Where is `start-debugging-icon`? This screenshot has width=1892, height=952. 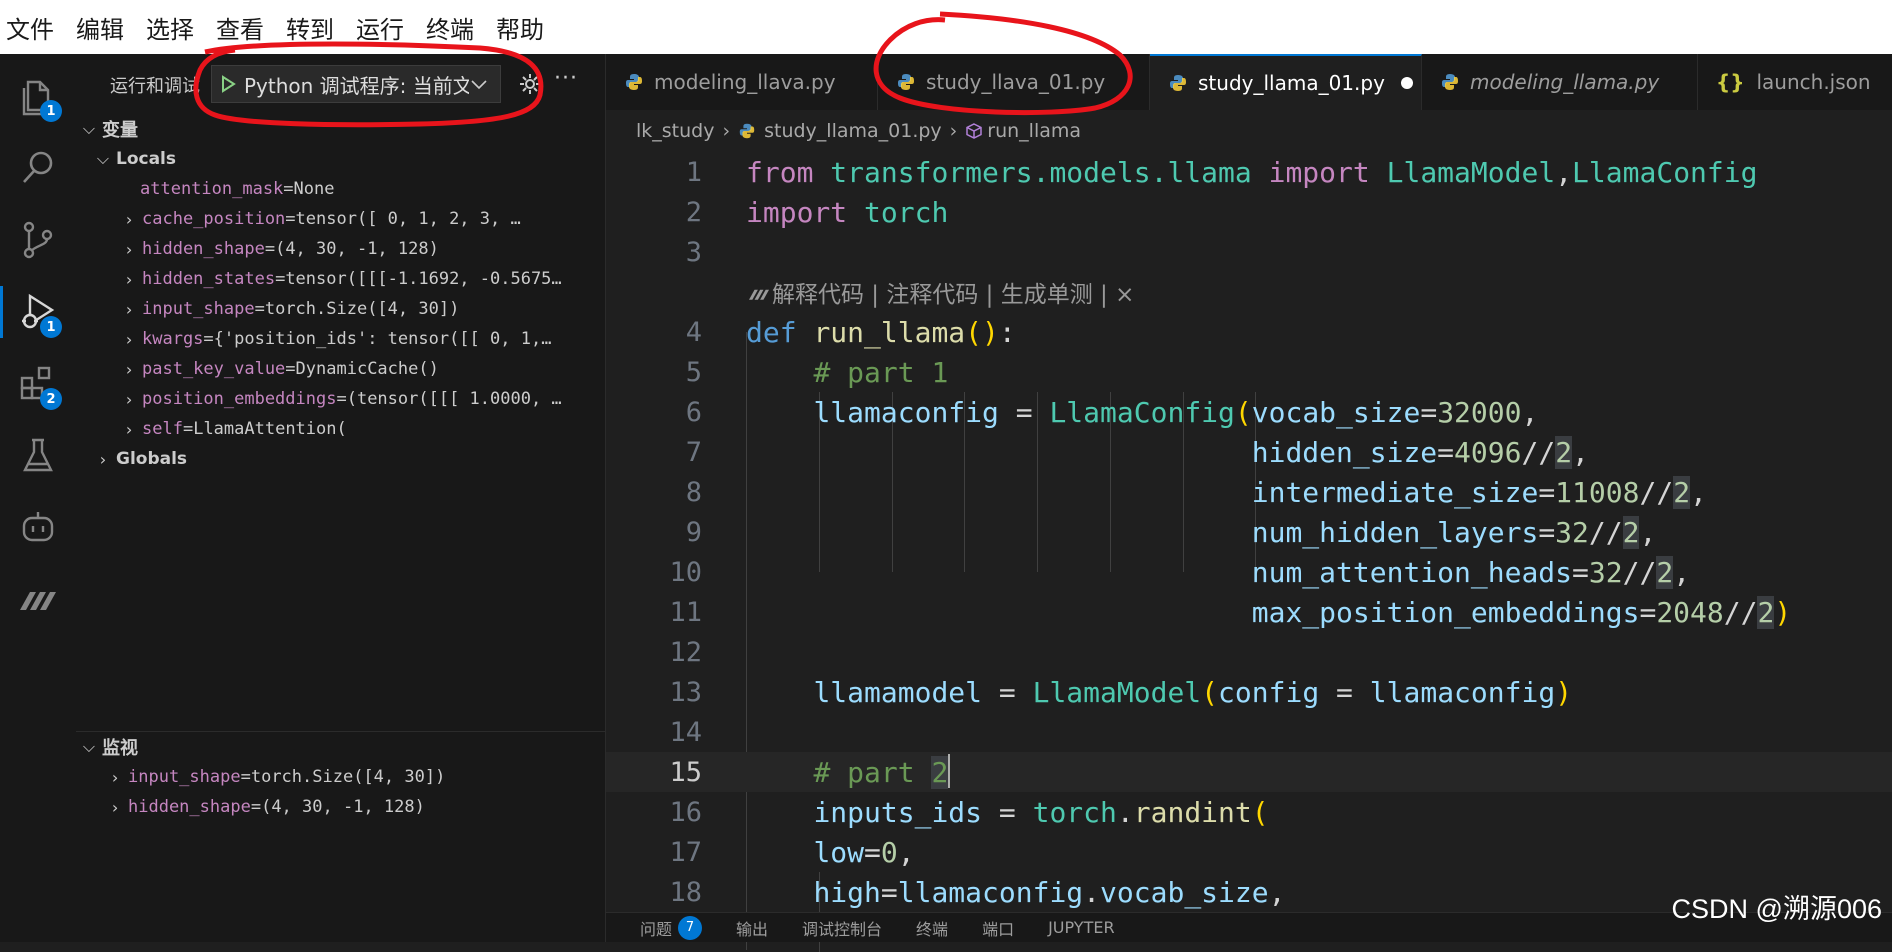 start-debugging-icon is located at coordinates (228, 84).